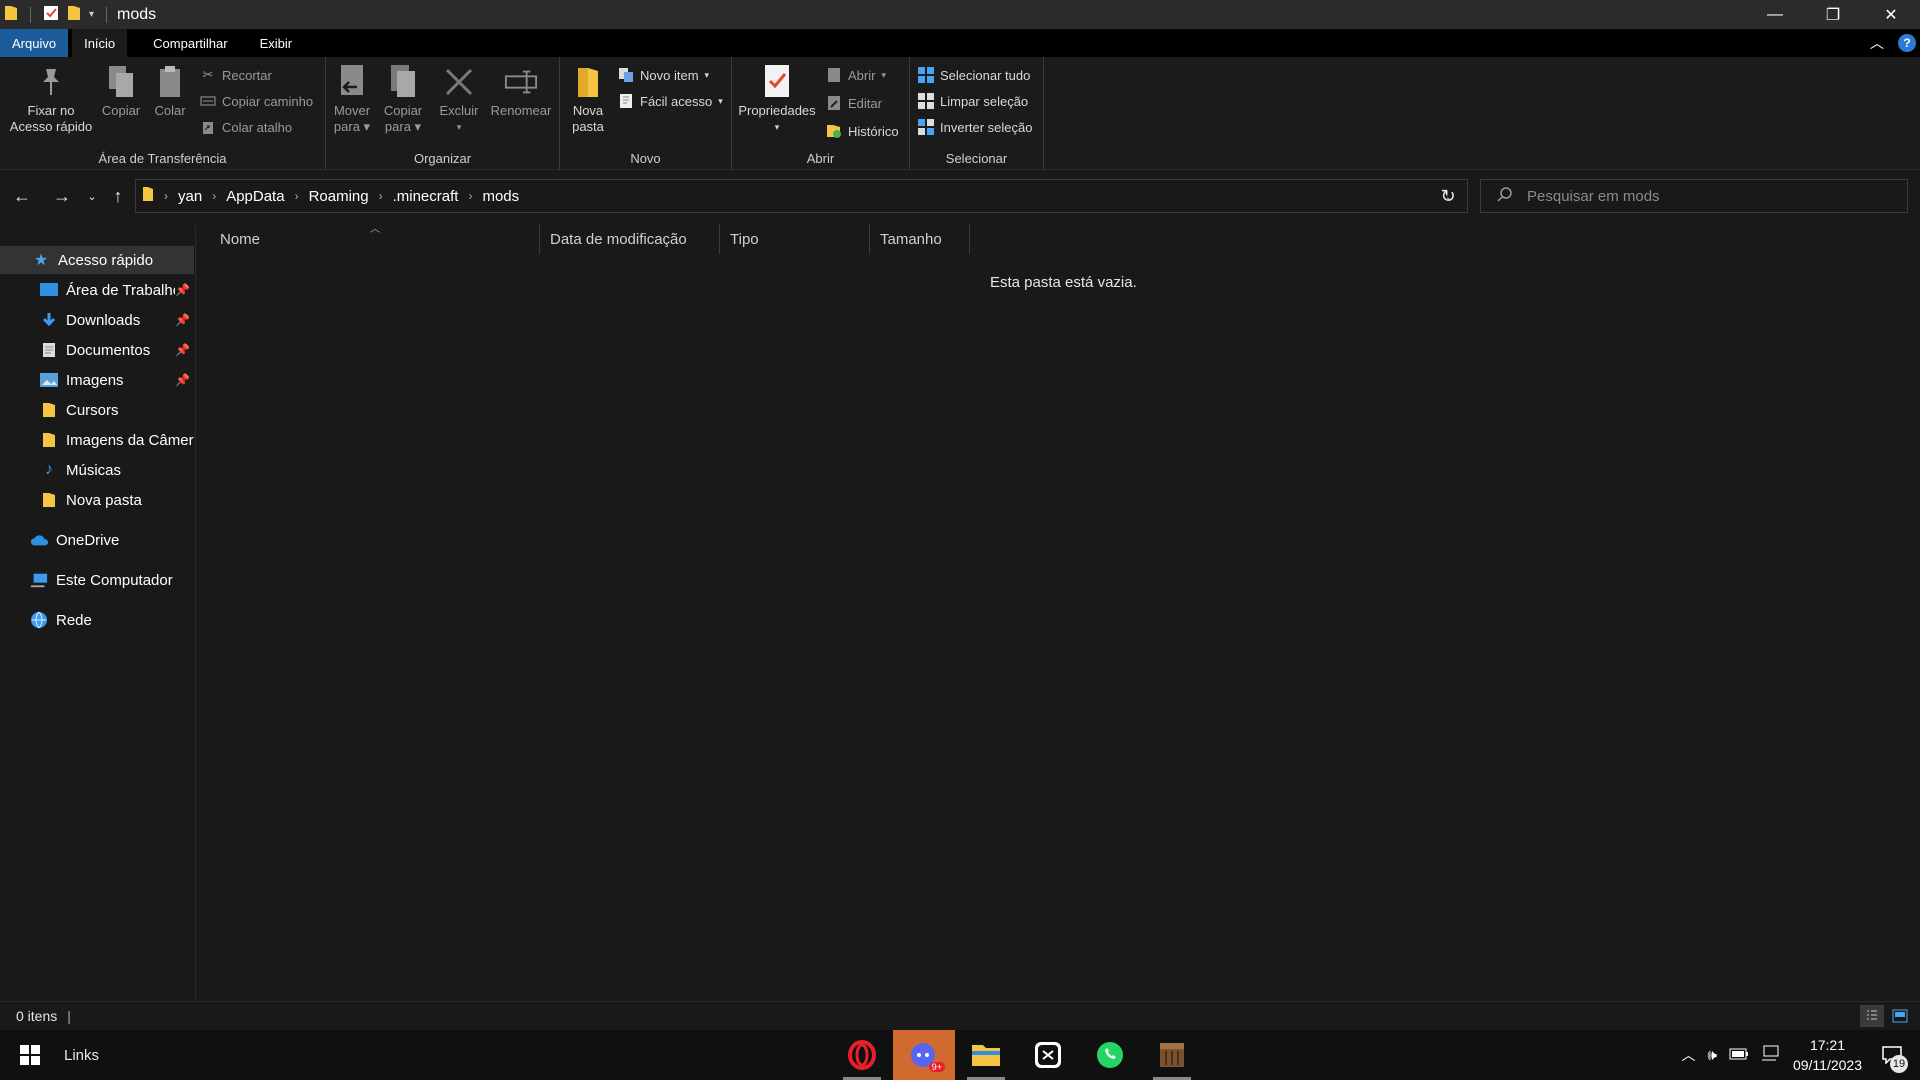  Describe the element at coordinates (276, 43) in the screenshot. I see `tab-exibir: Exibir` at that location.